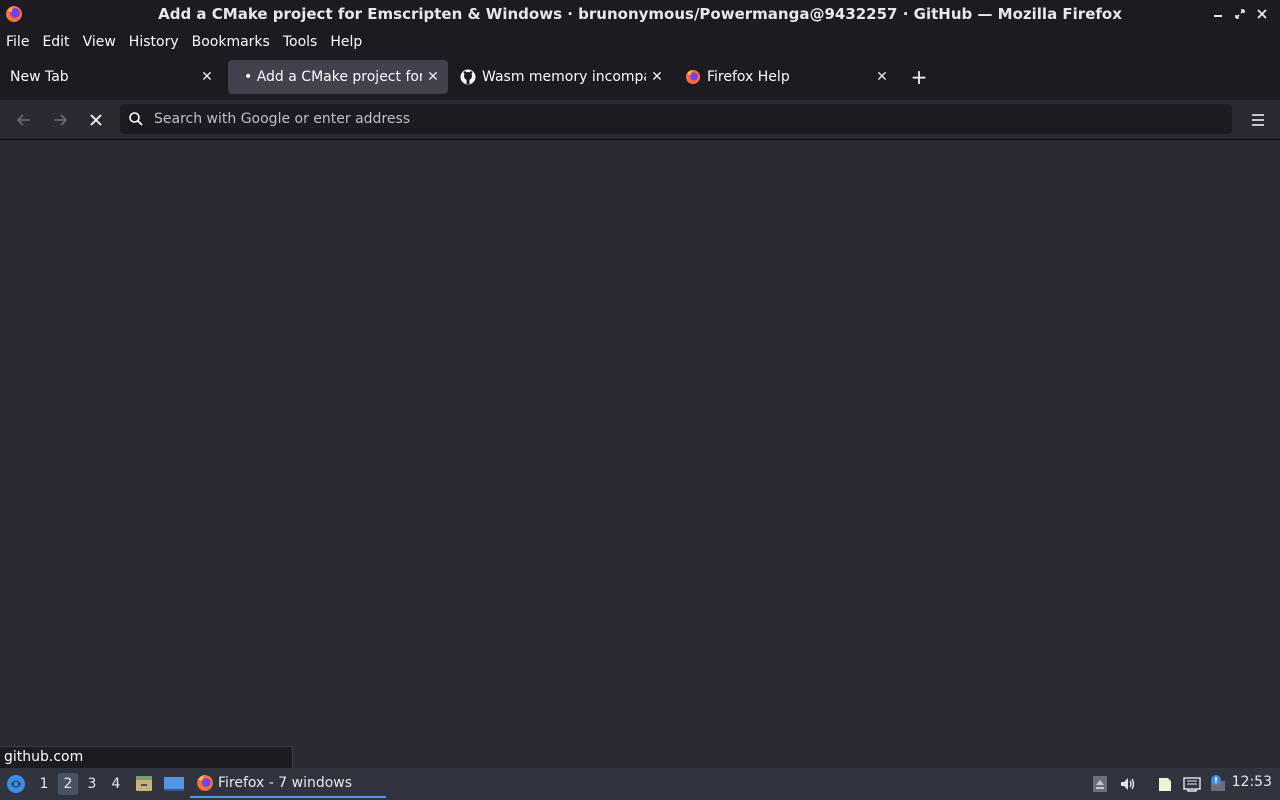 The width and height of the screenshot is (1280, 800). Describe the element at coordinates (231, 42) in the screenshot. I see `menu-bookmarks: Bookmarks` at that location.